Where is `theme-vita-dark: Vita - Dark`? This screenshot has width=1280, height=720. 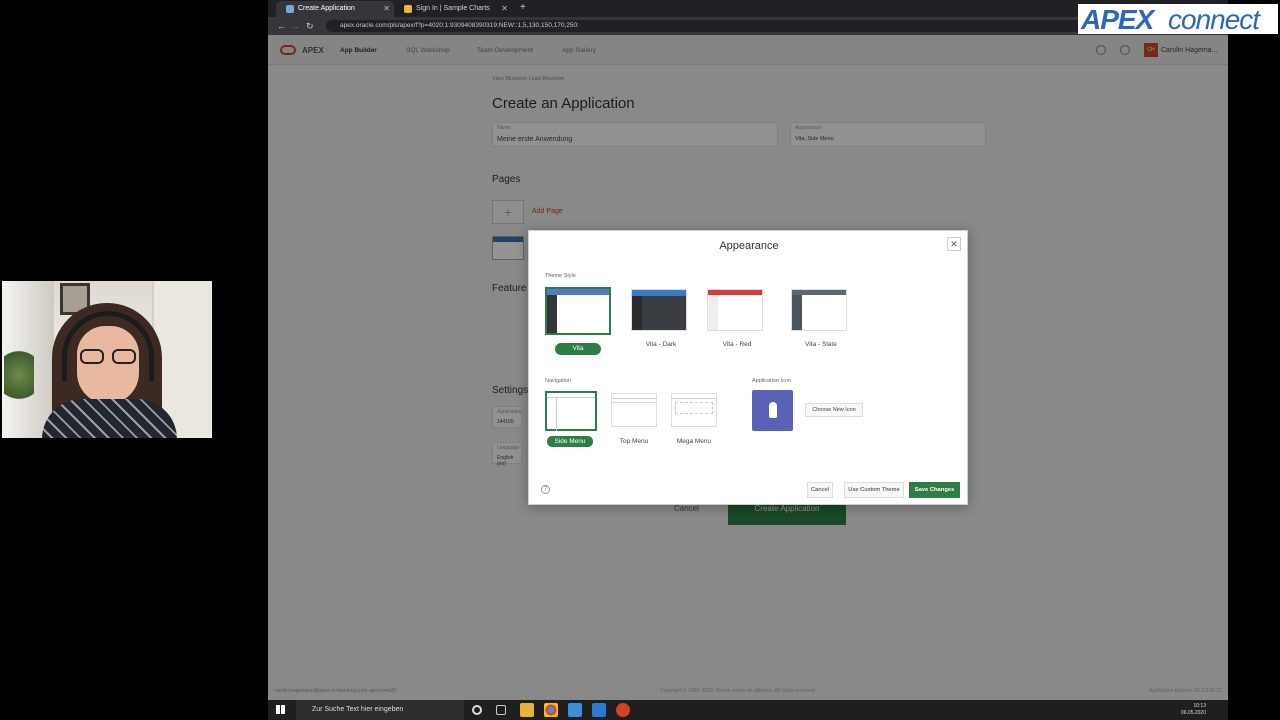
theme-vita-dark: Vita - Dark is located at coordinates (661, 317).